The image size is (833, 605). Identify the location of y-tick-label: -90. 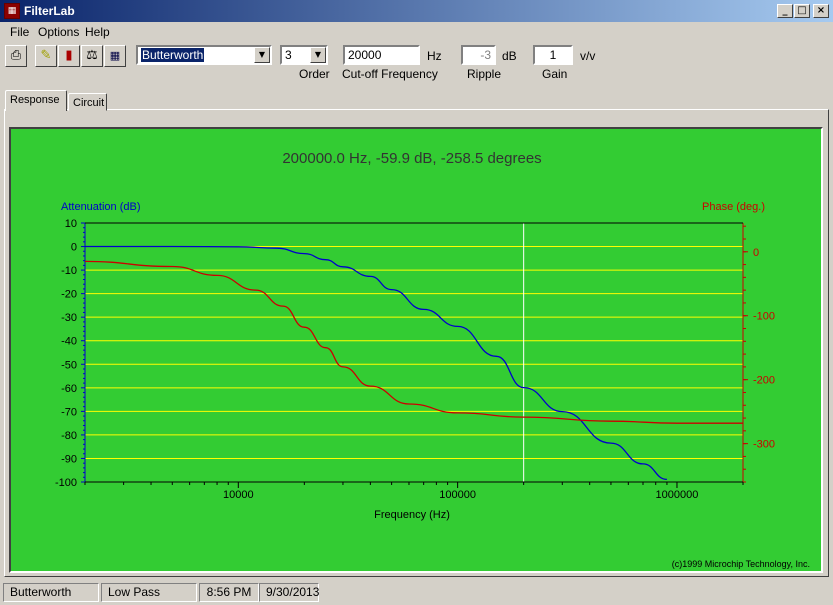
(69, 459).